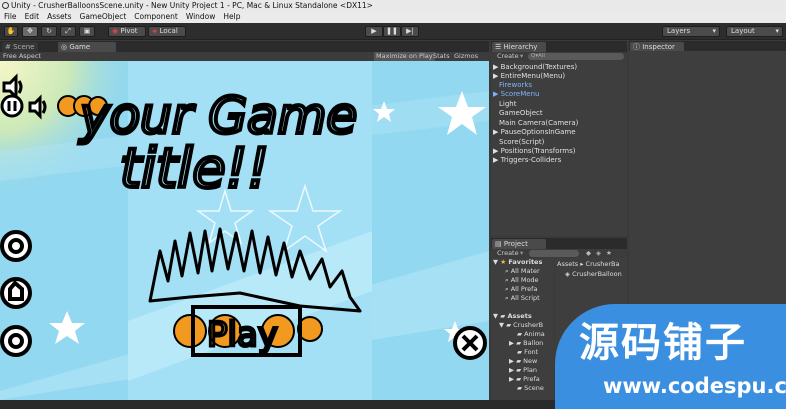  What do you see at coordinates (539, 67) in the screenshot?
I see `hierarchy-item-label: Background(Textures)` at bounding box center [539, 67].